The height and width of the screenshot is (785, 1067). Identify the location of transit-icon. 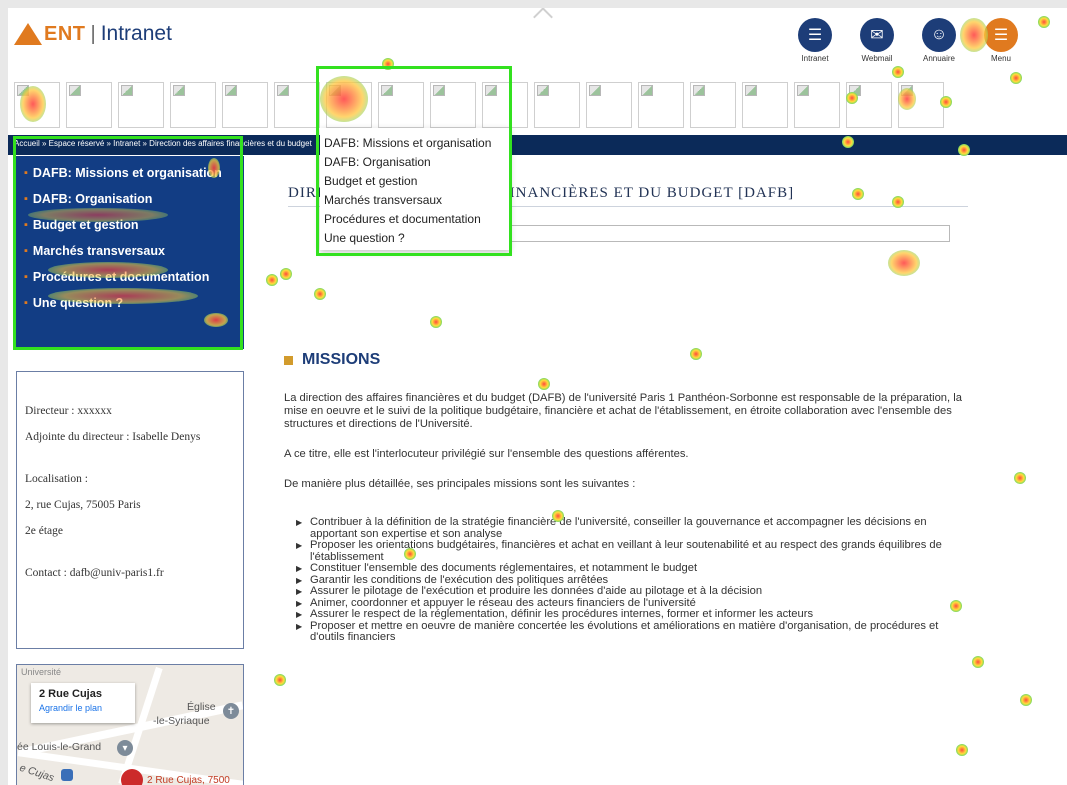
(67, 775).